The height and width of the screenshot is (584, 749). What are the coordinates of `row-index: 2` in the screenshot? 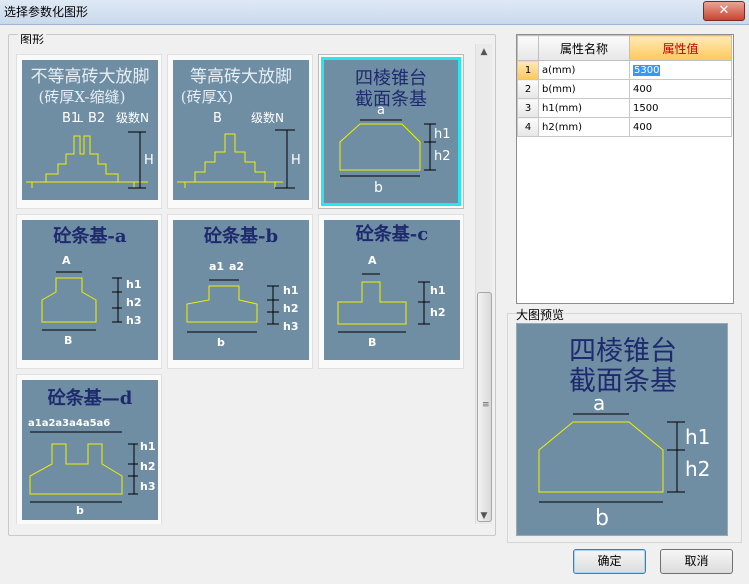 It's located at (528, 89).